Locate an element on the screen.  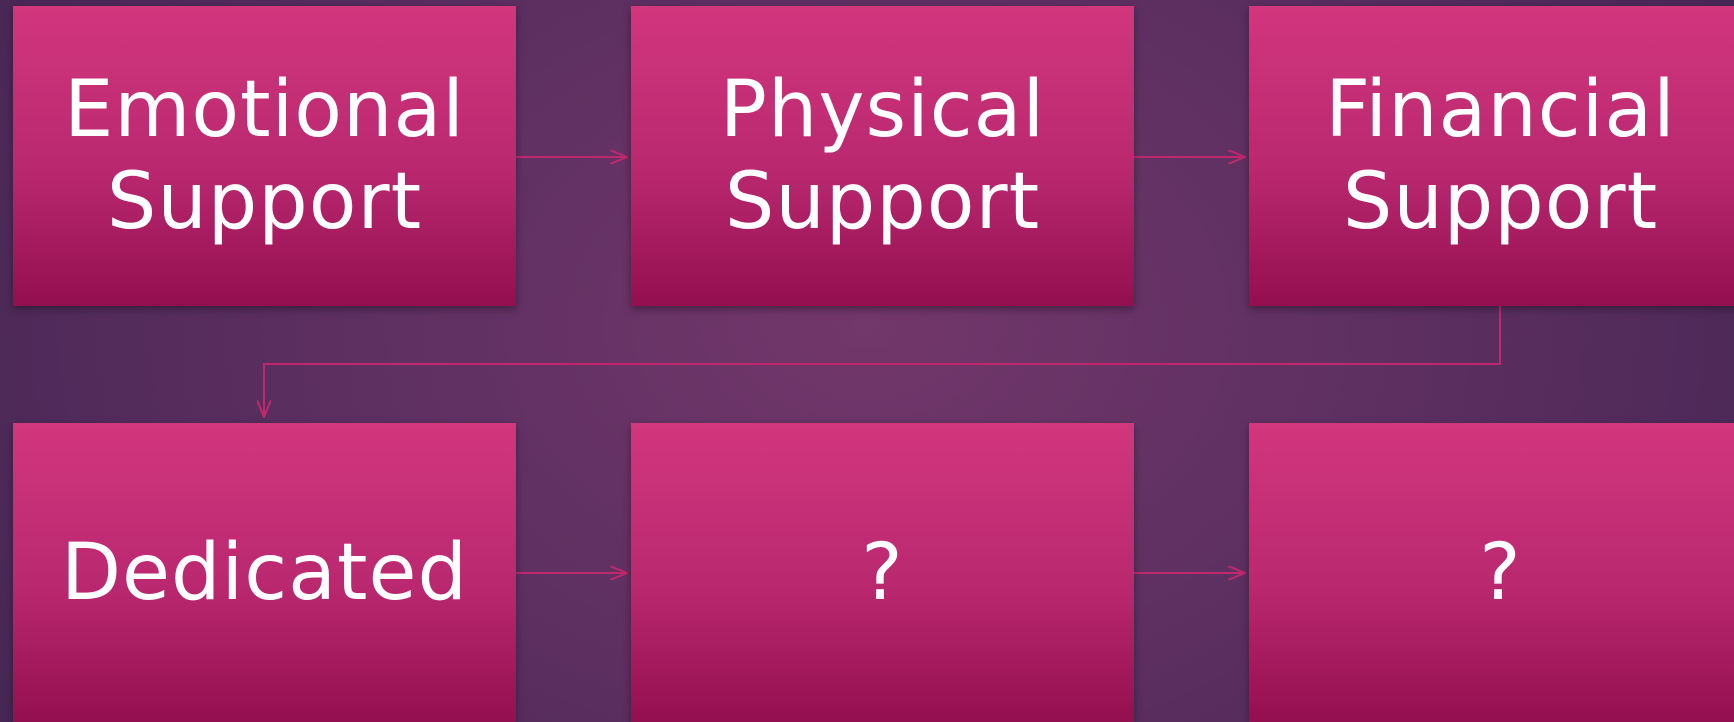
node-label-line1: Dedicated is located at coordinates (264, 573).